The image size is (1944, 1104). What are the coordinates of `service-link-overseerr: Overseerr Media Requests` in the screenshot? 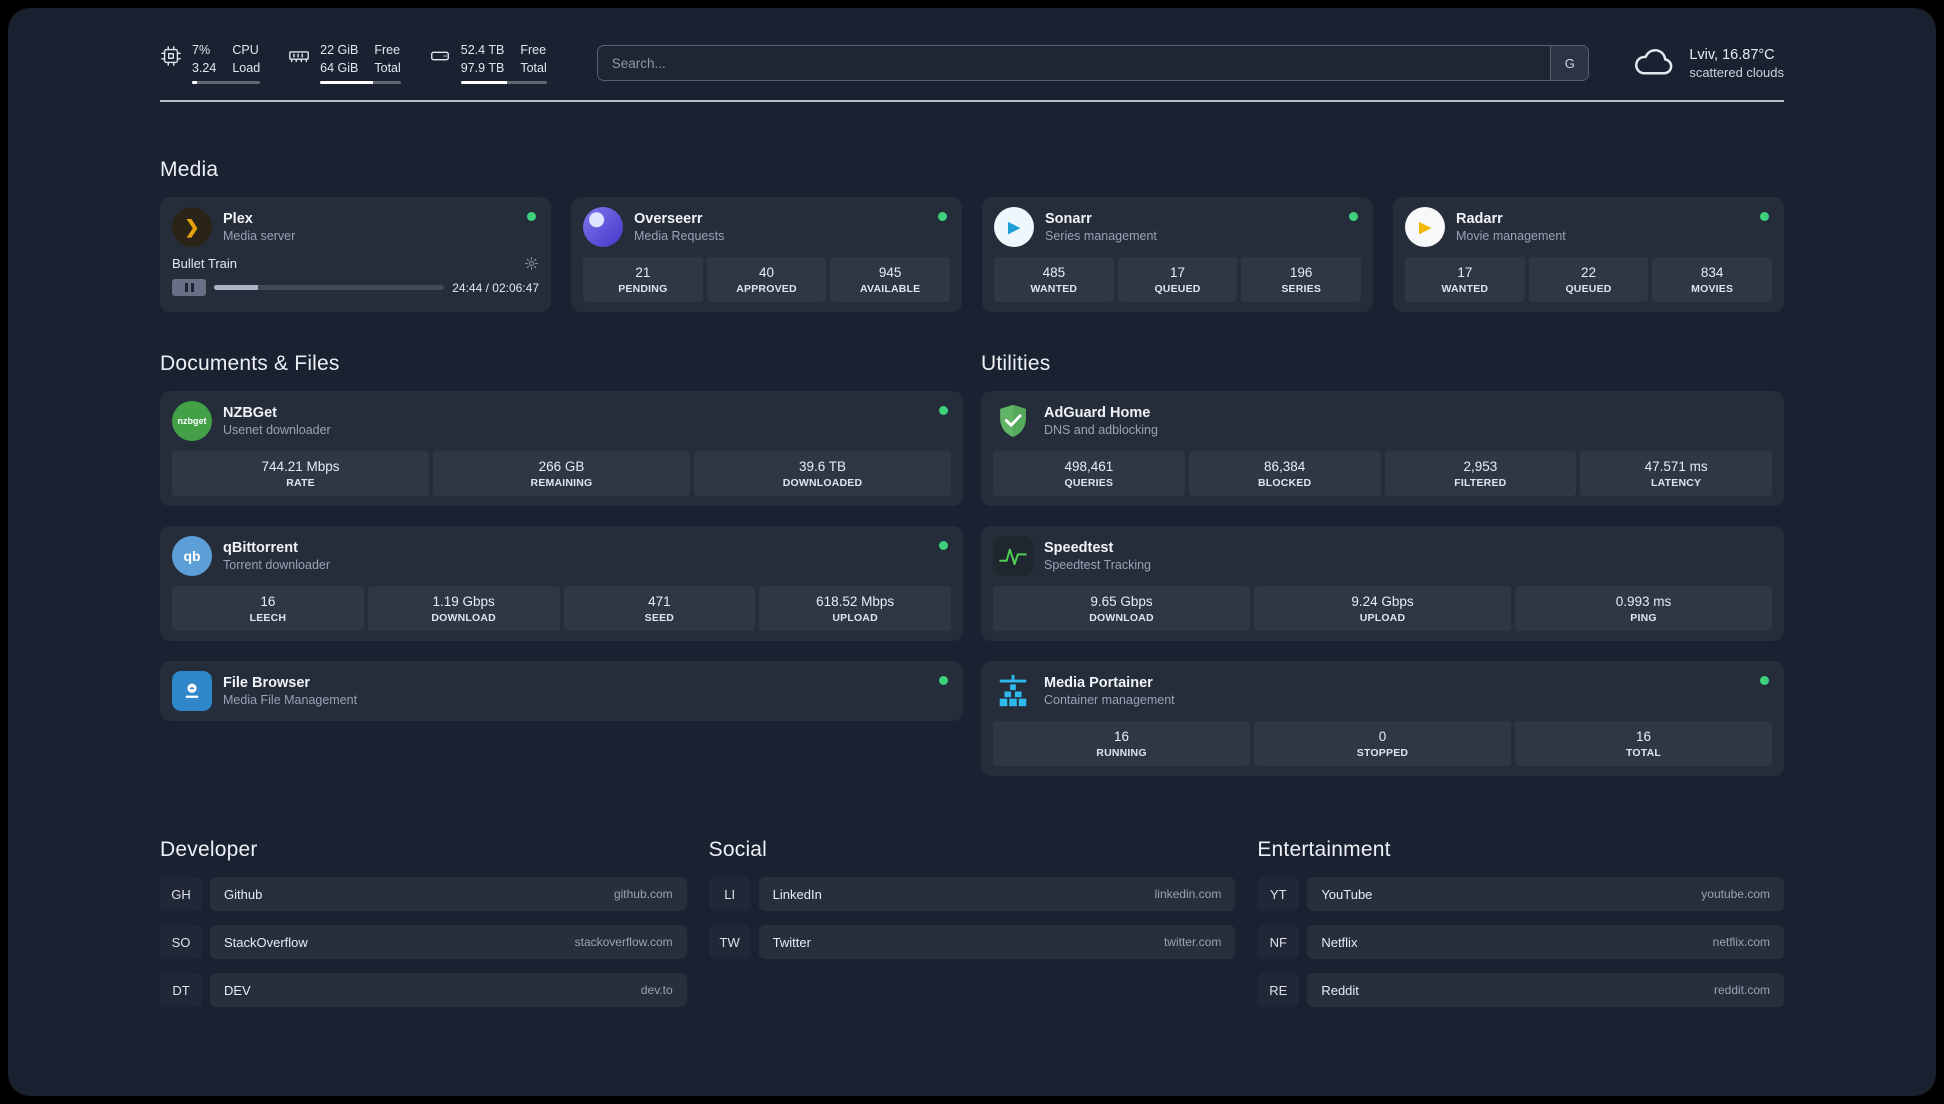 It's located at (766, 227).